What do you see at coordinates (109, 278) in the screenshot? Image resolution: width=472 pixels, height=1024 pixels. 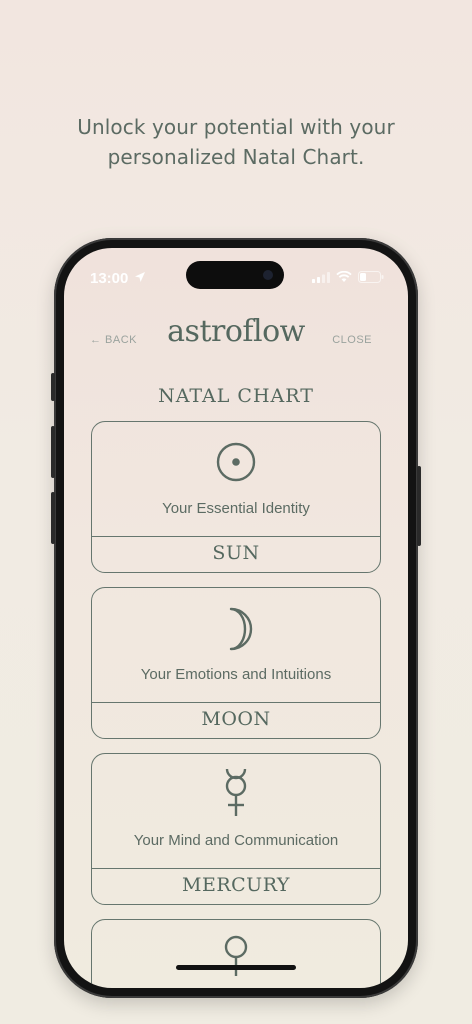 I see `status-time: 13:00` at bounding box center [109, 278].